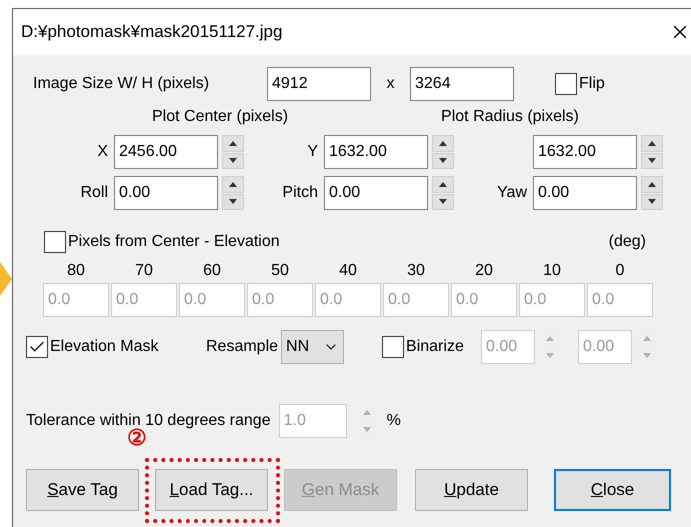  What do you see at coordinates (6, 279) in the screenshot?
I see `arrow-marker-icon` at bounding box center [6, 279].